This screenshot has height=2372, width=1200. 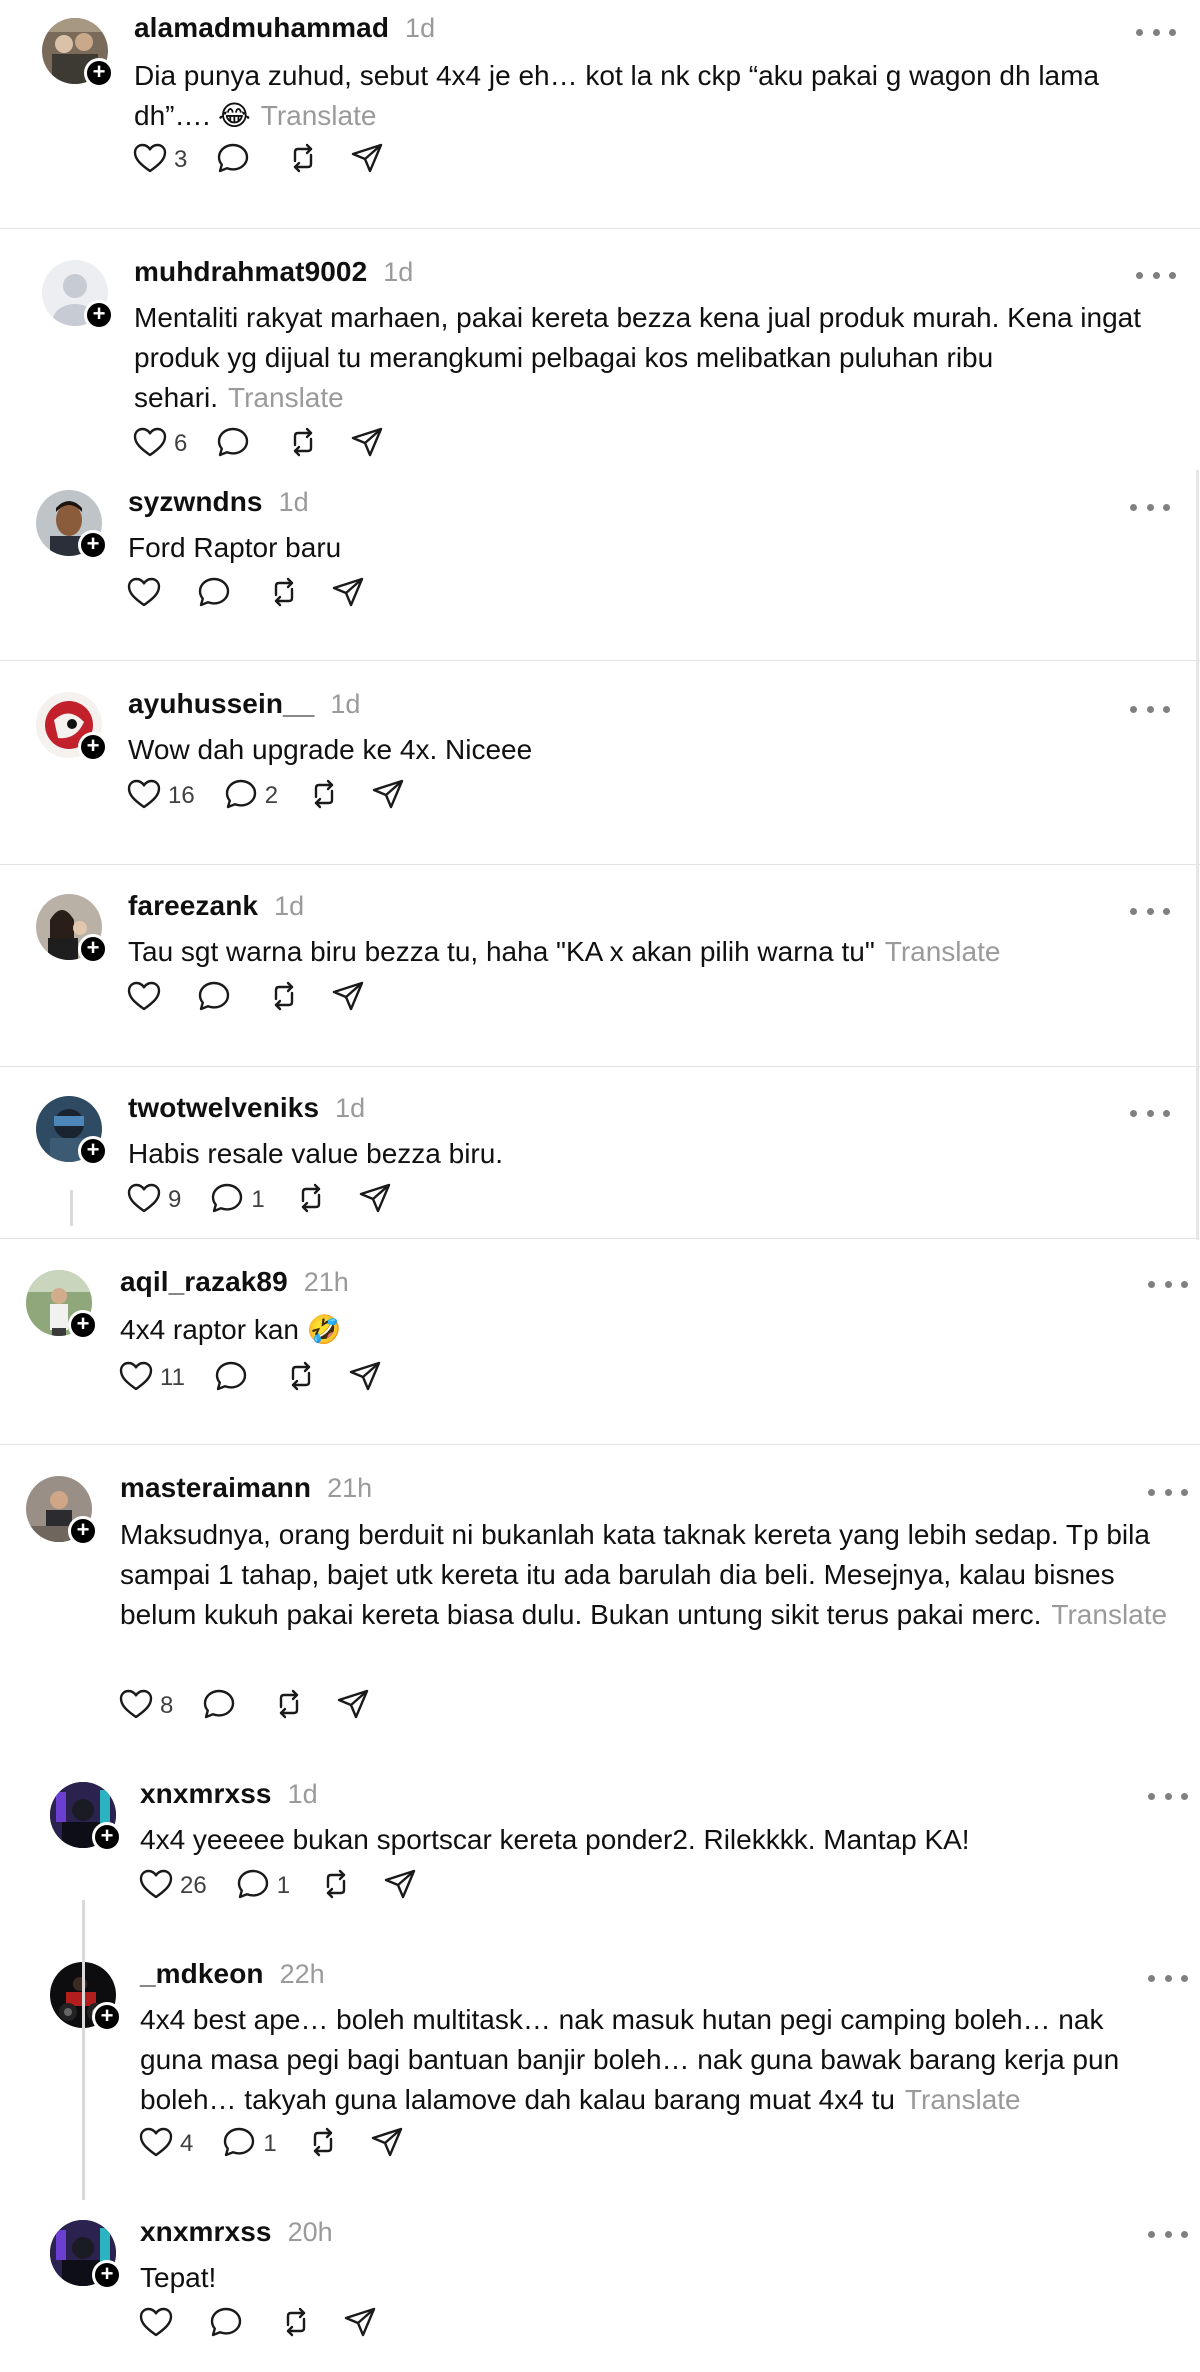 I want to click on like-button: 3, so click(x=159, y=160).